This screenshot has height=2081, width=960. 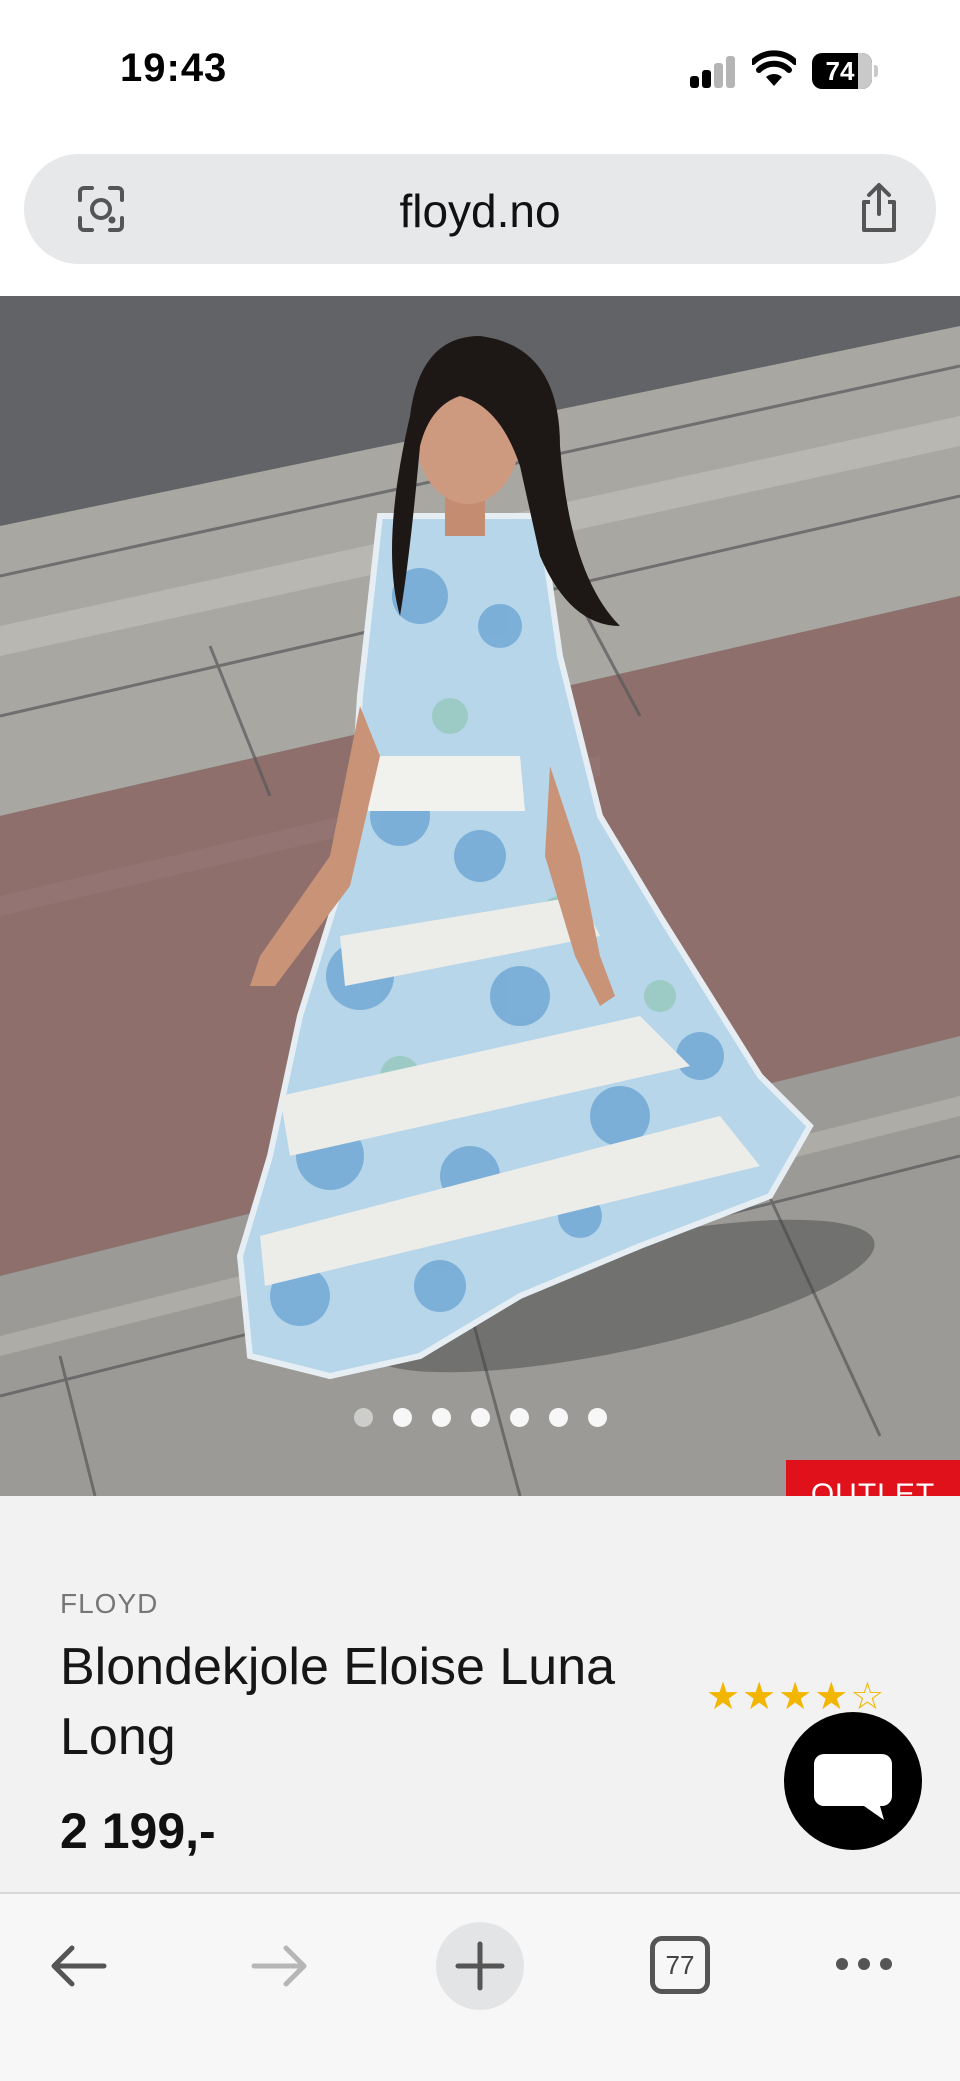 What do you see at coordinates (680, 1965) in the screenshot?
I see `tabs-icon: 77` at bounding box center [680, 1965].